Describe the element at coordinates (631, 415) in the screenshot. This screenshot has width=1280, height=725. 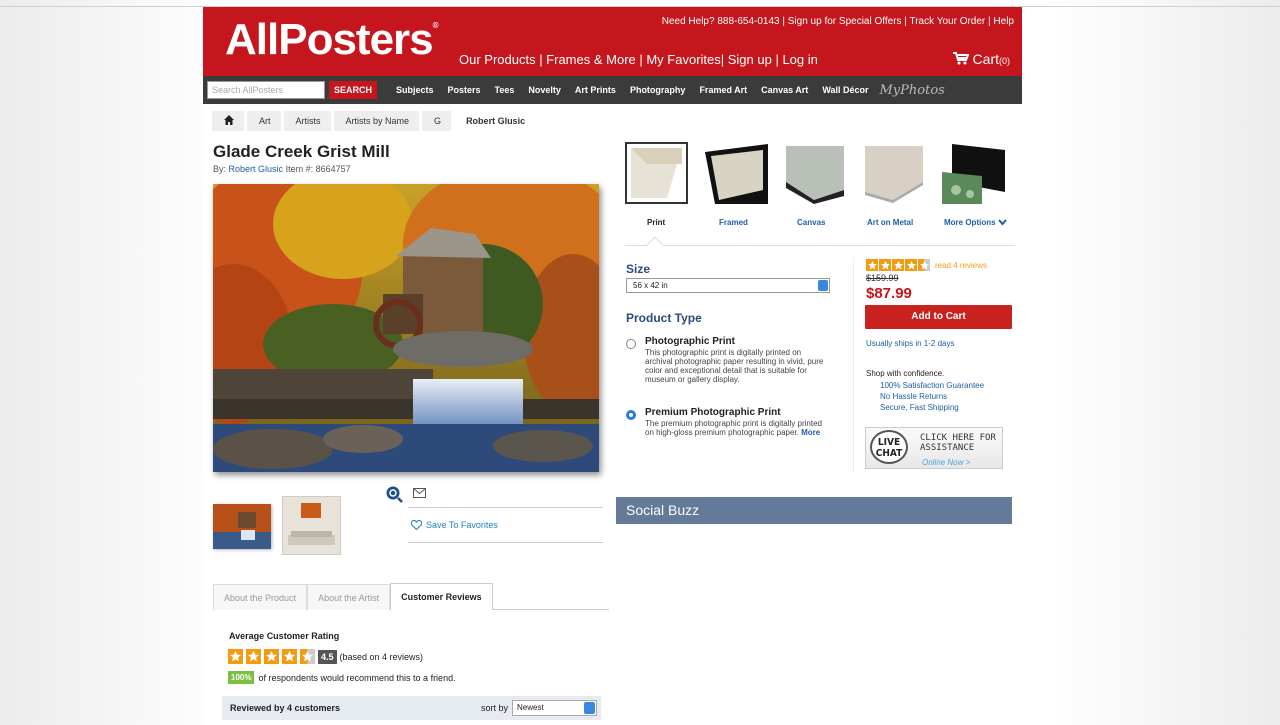
I see `radio-premium-print` at that location.